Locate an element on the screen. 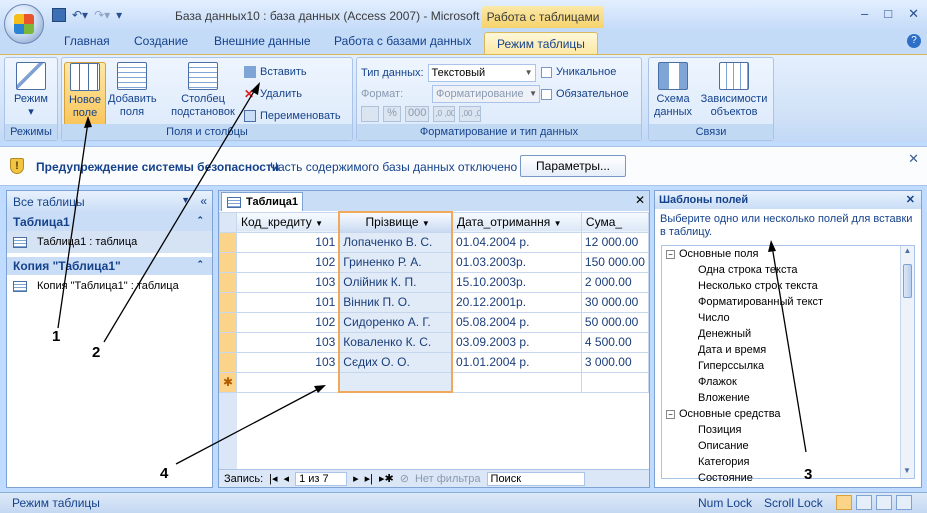  template-field-item: Категория is located at coordinates (788, 462).